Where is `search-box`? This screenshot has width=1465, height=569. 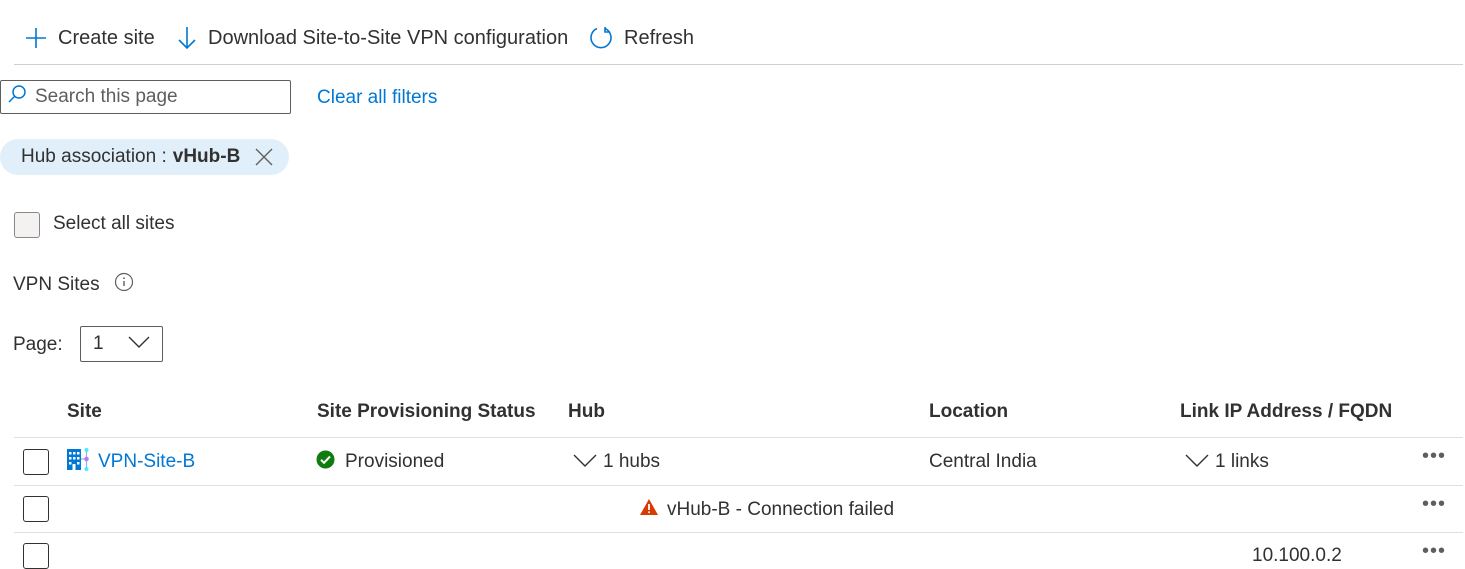
search-box is located at coordinates (145, 97).